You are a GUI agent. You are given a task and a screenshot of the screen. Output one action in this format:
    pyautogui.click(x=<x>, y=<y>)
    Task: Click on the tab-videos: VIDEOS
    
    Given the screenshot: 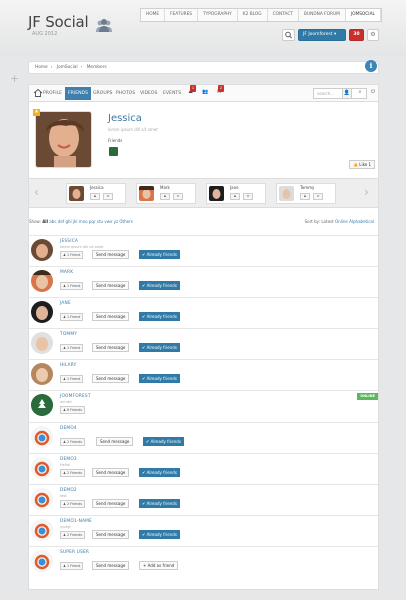 What is the action you would take?
    pyautogui.click(x=148, y=93)
    